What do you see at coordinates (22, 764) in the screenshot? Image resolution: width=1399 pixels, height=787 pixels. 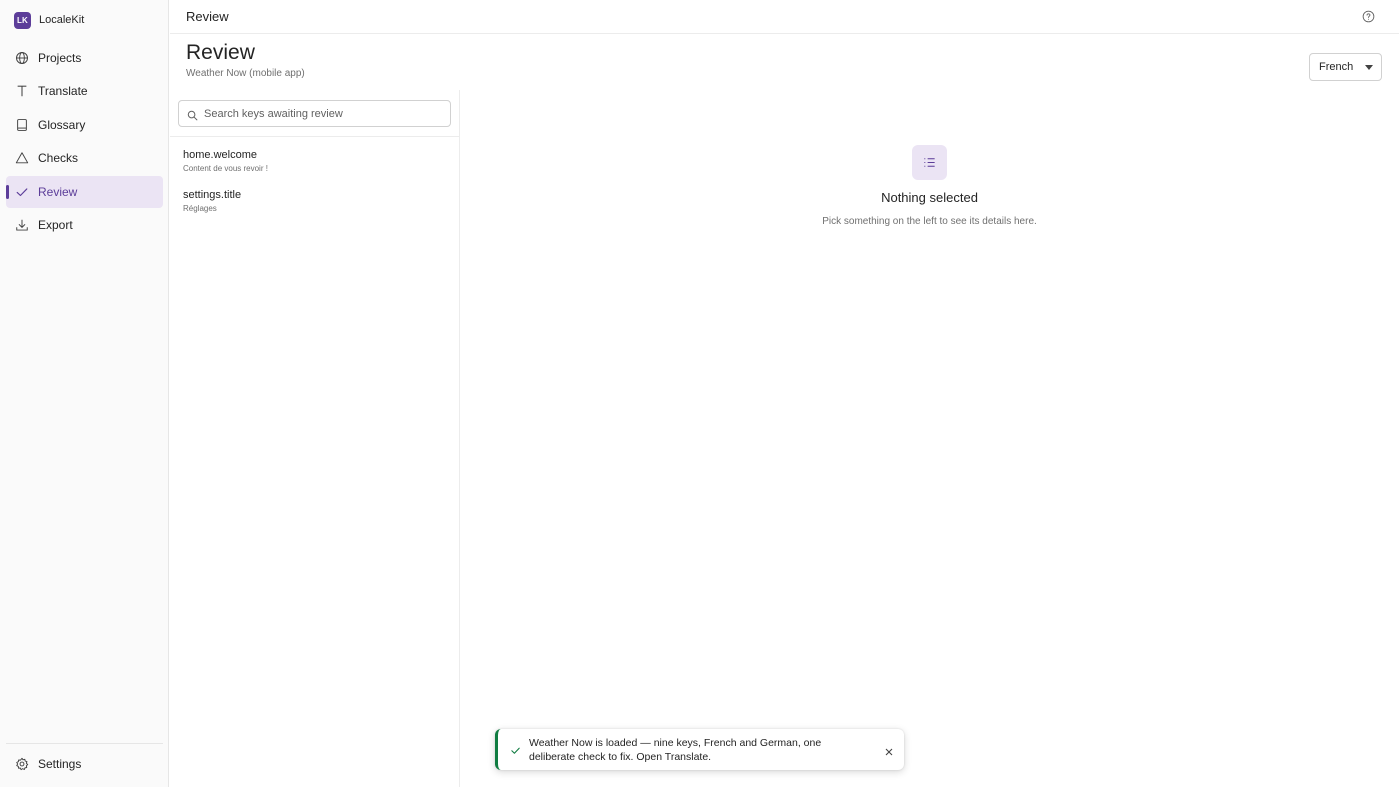 I see `gear-icon` at bounding box center [22, 764].